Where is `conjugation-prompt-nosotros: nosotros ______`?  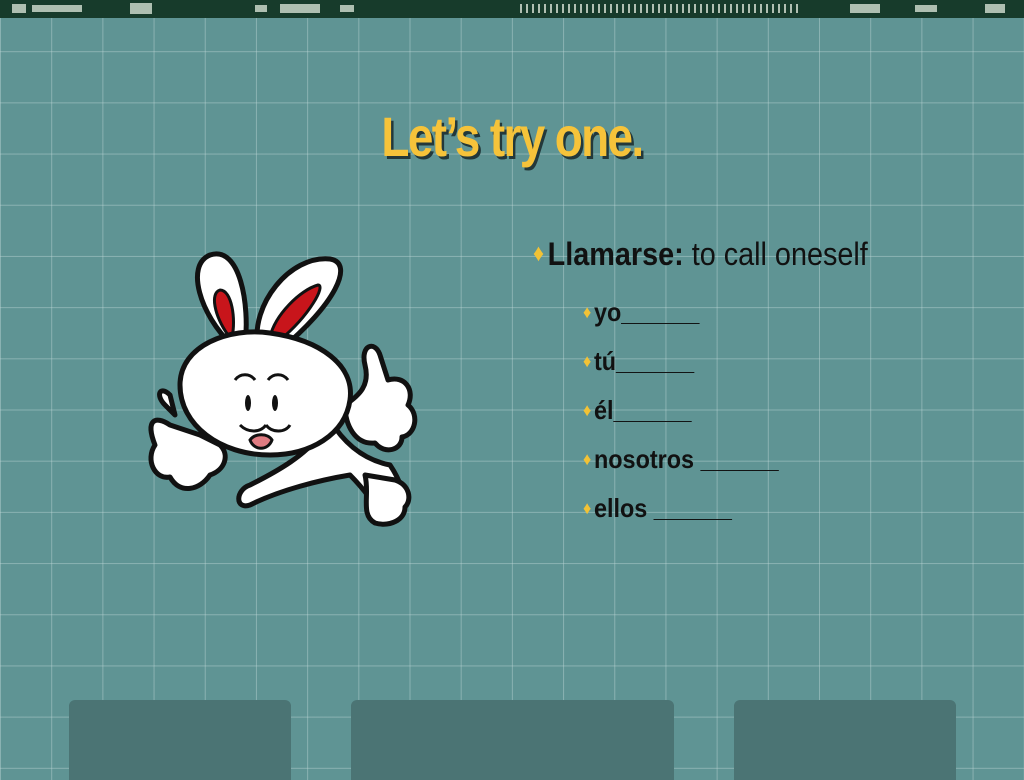 conjugation-prompt-nosotros: nosotros ______ is located at coordinates (686, 459).